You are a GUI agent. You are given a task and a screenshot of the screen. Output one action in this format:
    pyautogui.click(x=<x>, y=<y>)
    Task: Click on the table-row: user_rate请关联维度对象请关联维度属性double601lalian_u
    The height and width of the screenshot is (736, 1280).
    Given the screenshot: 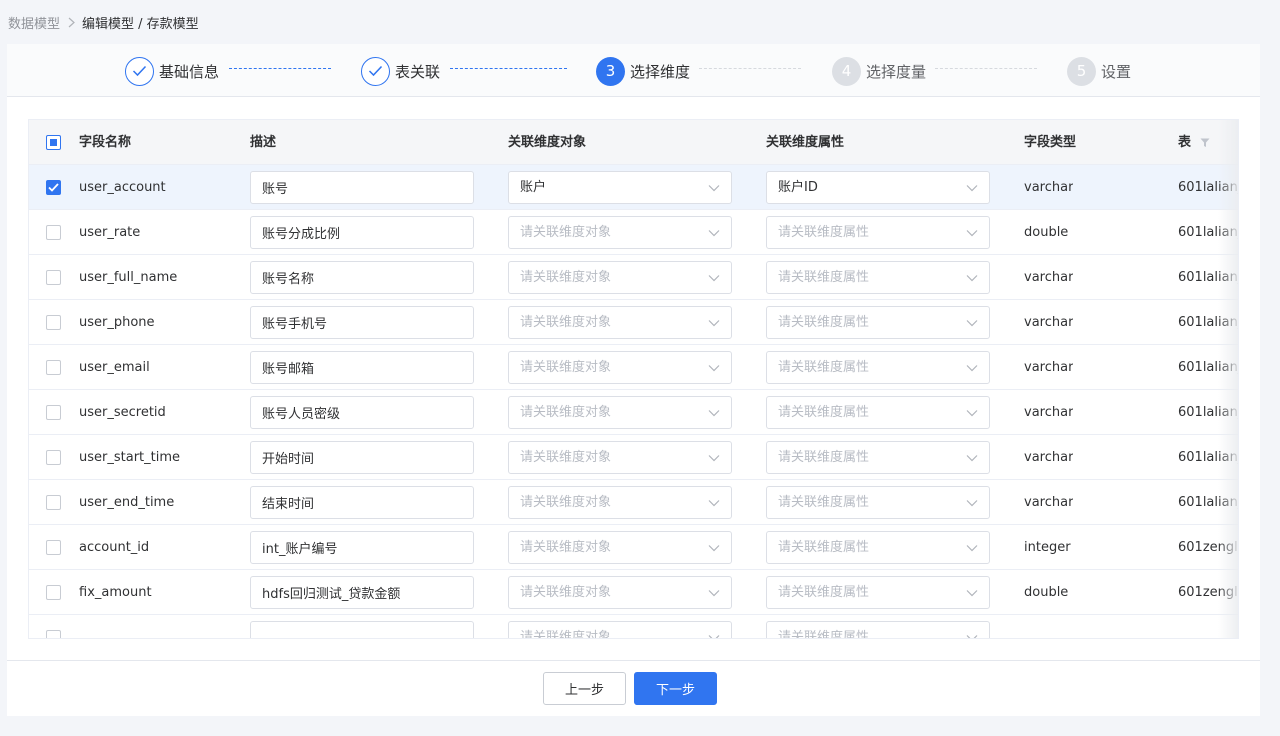 What is the action you would take?
    pyautogui.click(x=633, y=232)
    